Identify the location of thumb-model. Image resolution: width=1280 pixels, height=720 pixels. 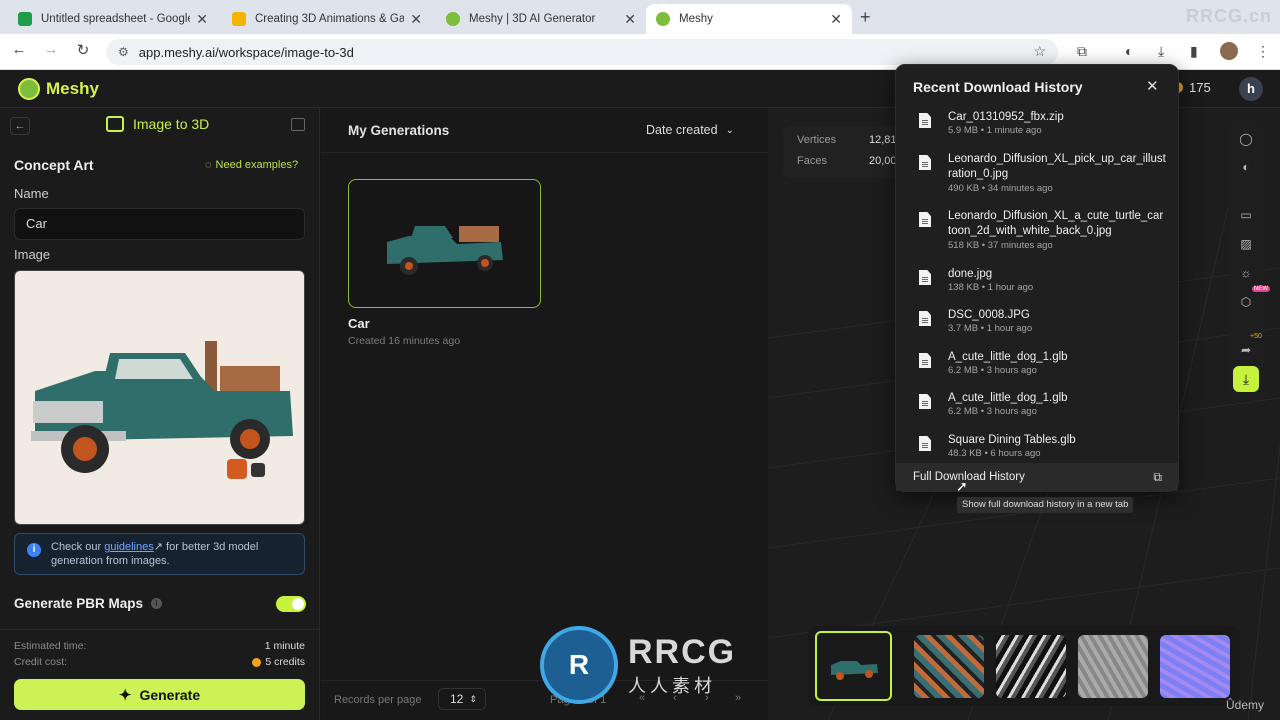
(853, 666).